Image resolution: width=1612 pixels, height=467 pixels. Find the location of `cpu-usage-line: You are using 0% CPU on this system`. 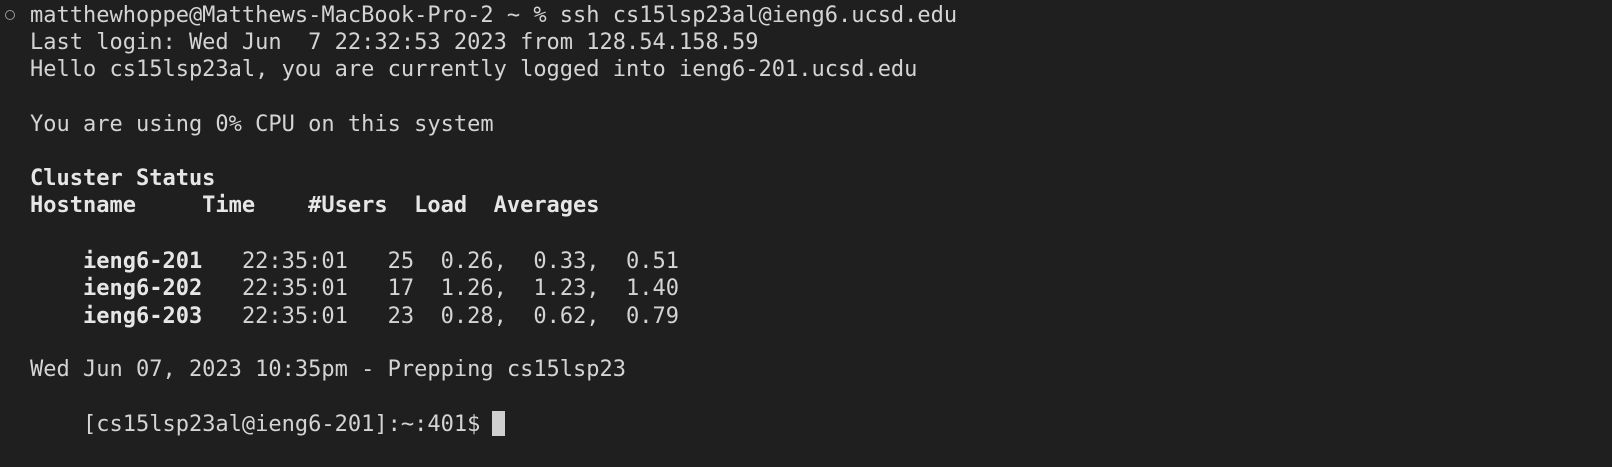

cpu-usage-line: You are using 0% CPU on this system is located at coordinates (262, 124).